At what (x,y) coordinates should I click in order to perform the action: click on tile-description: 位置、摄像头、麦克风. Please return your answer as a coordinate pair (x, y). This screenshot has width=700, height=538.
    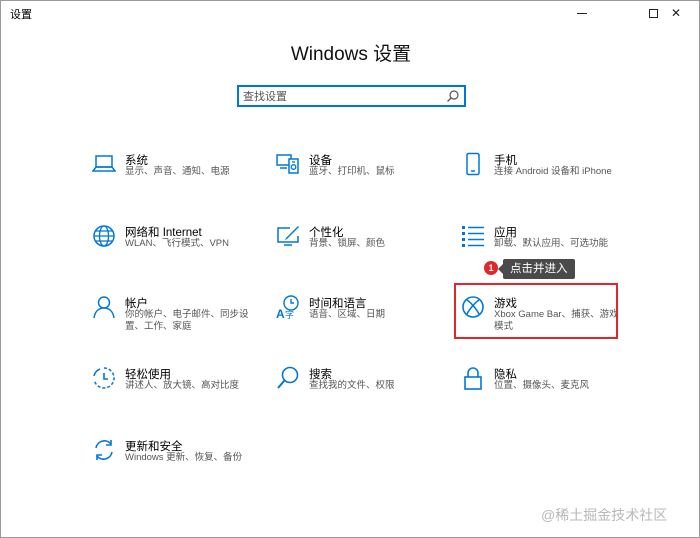
    Looking at the image, I should click on (542, 385).